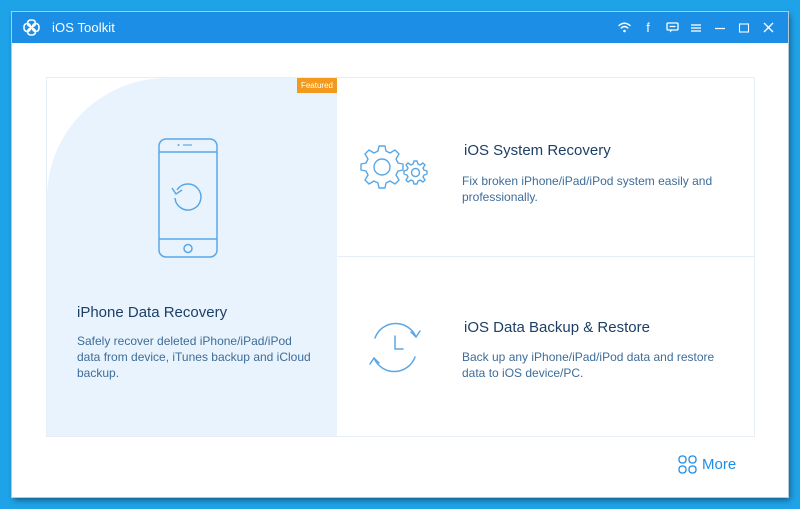  I want to click on title-controls: f, so click(696, 27).